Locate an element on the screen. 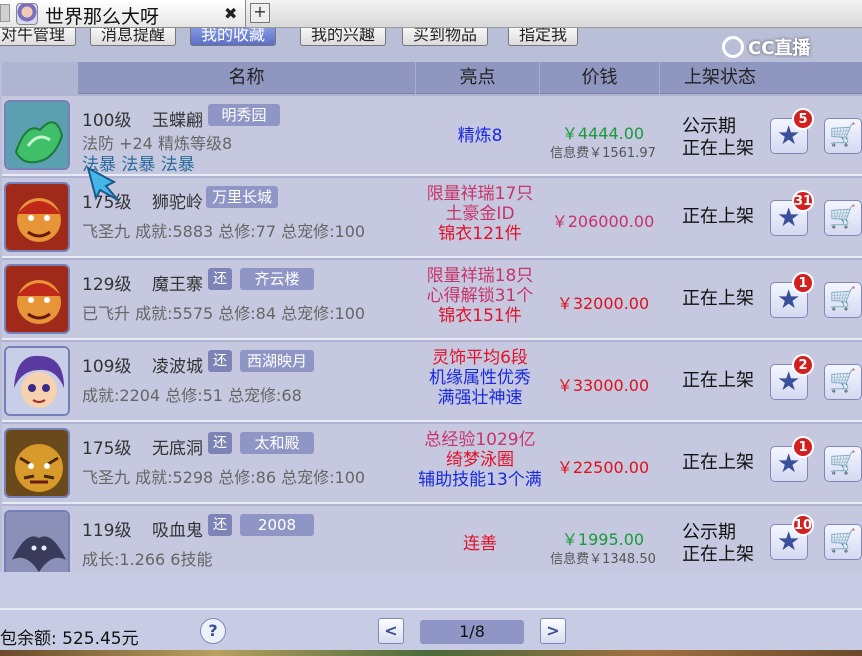 This screenshot has height=656, width=862. item-highlights: 限量祥瑞18只 心得解锁31个 锦衣151件 is located at coordinates (480, 296).